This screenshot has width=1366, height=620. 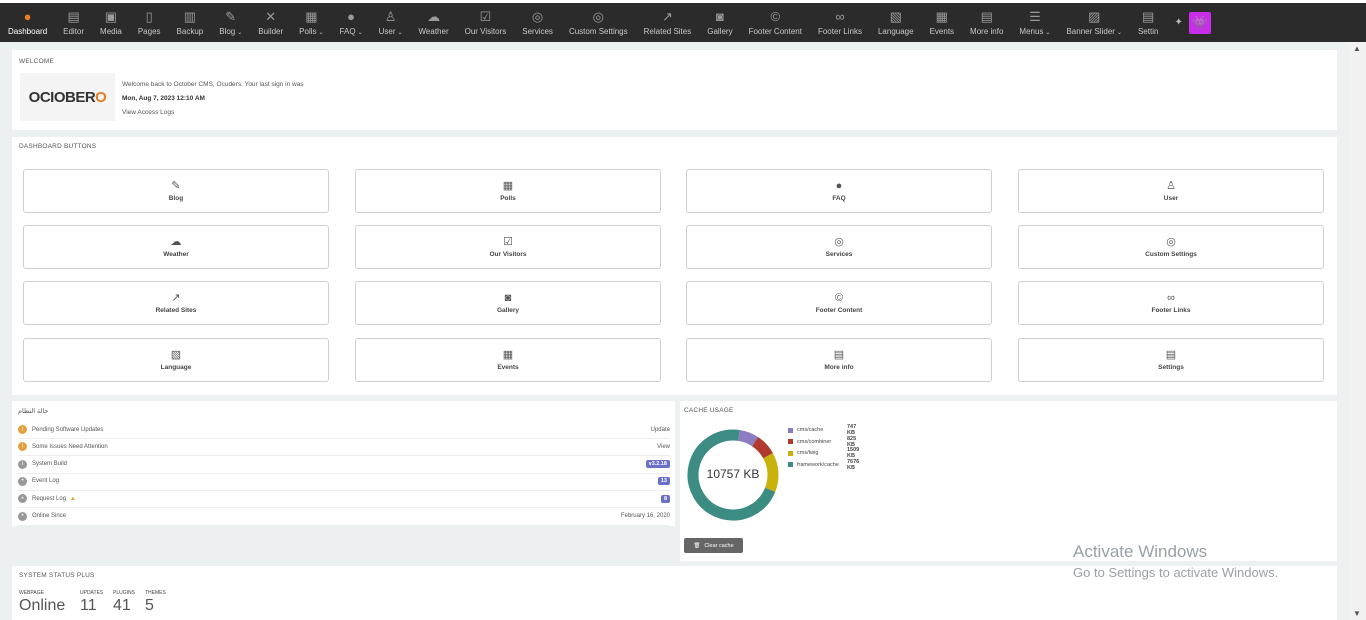 I want to click on nav-item-settin: ▤ Settin, so click(x=1148, y=22).